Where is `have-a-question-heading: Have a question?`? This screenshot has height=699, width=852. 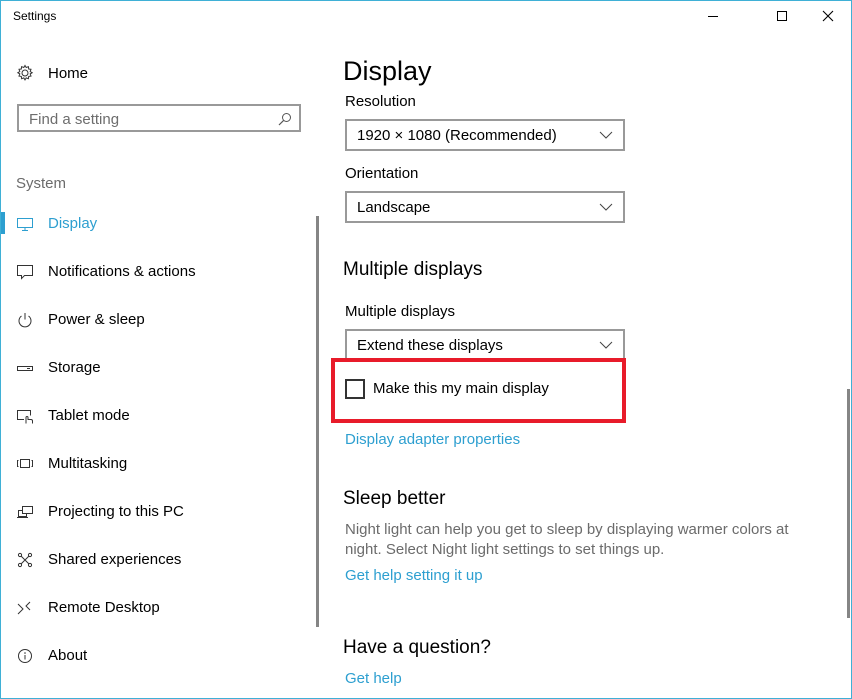 have-a-question-heading: Have a question? is located at coordinates (417, 647).